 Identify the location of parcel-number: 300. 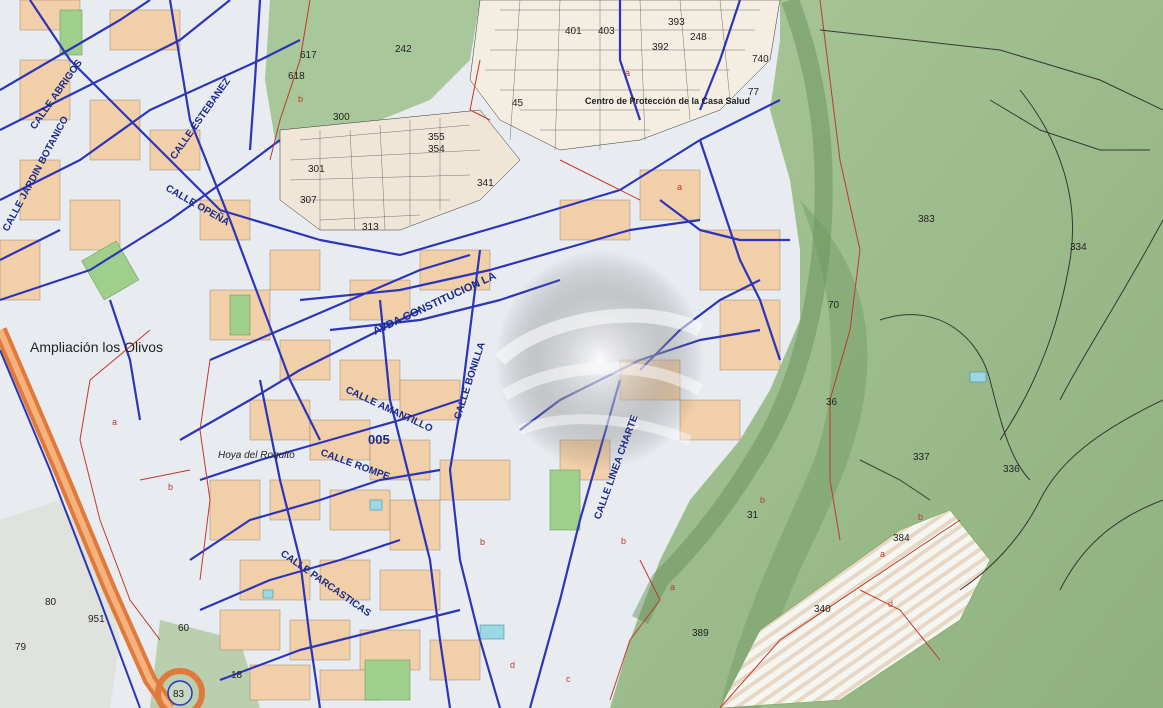
(341, 117).